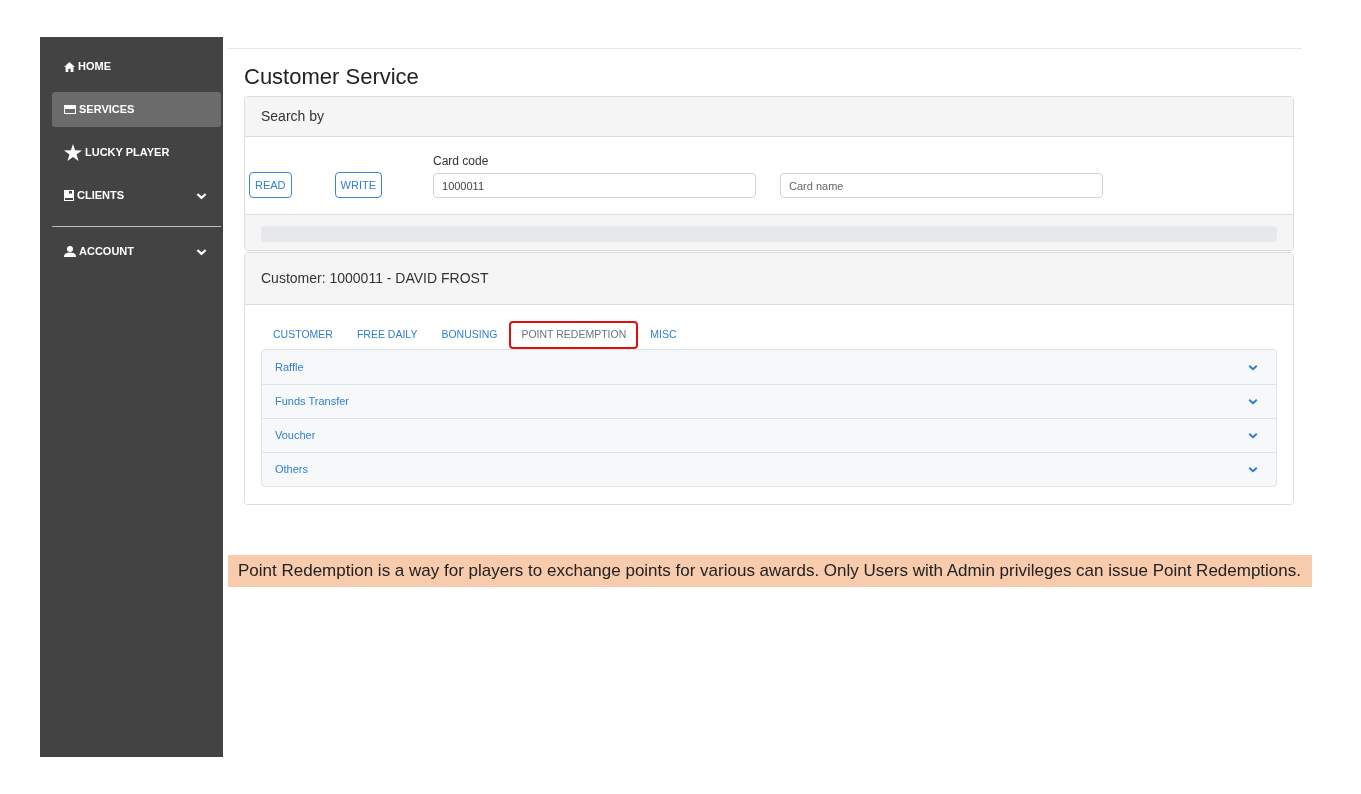  I want to click on book-icon, so click(69, 195).